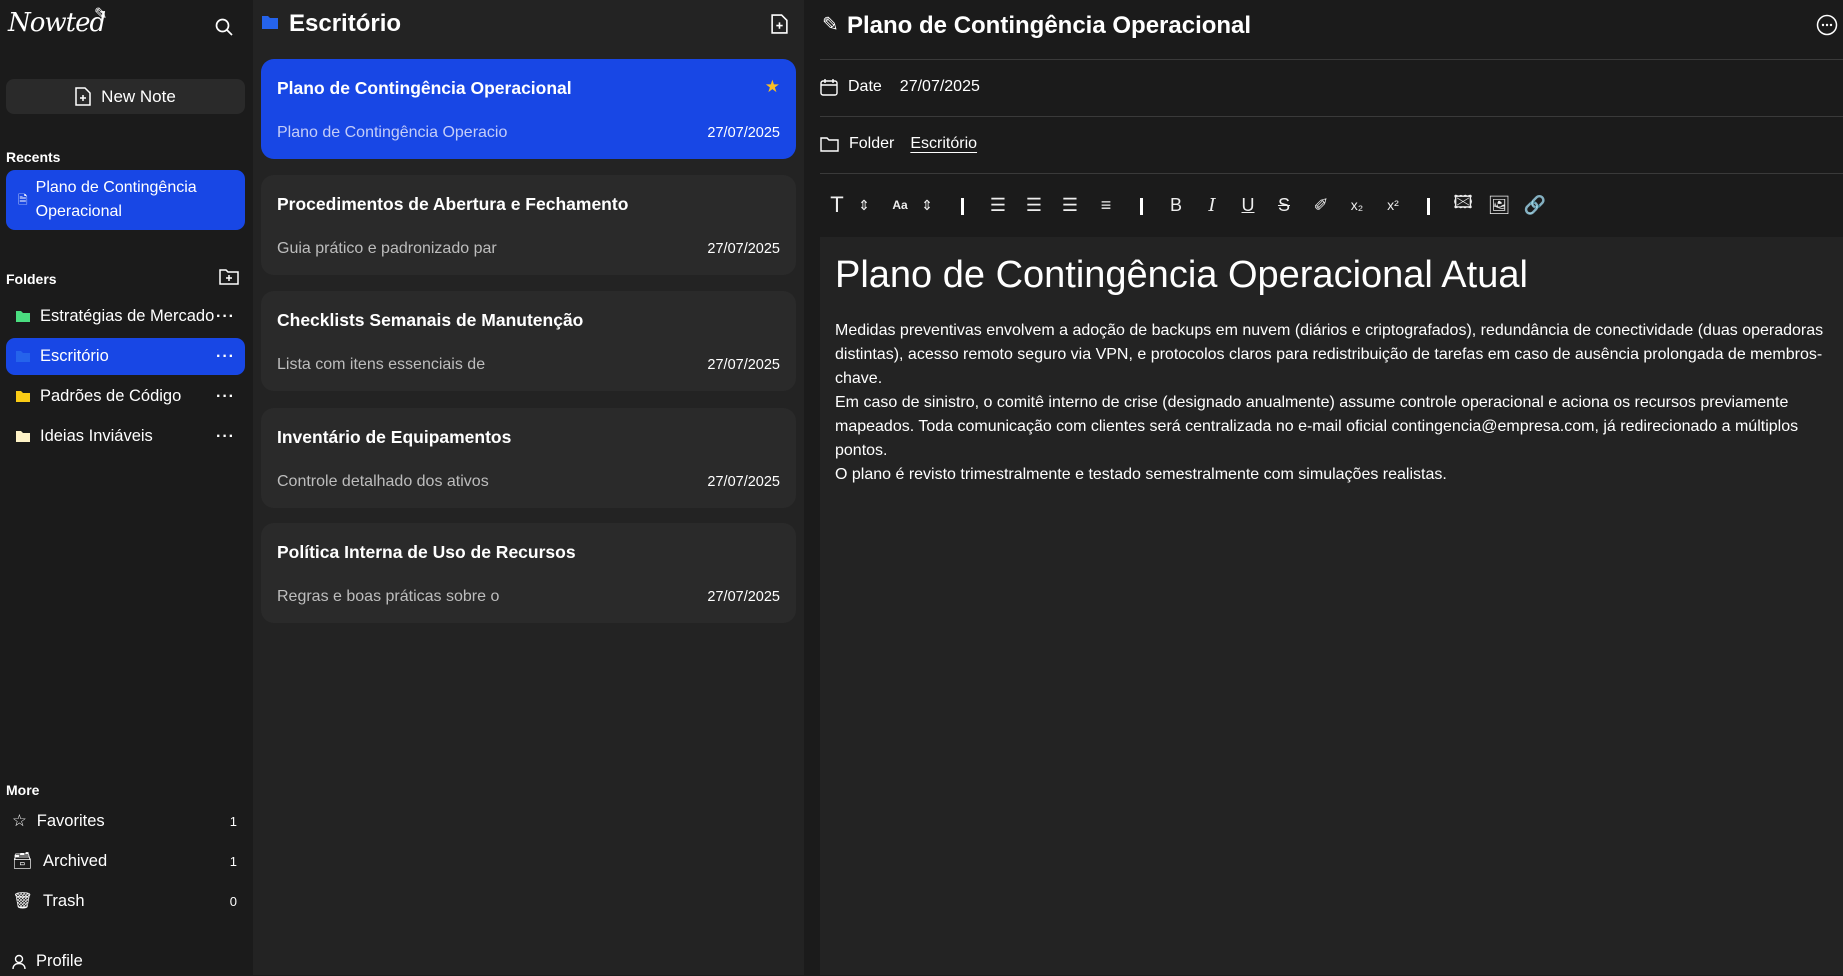 Image resolution: width=1843 pixels, height=976 pixels. I want to click on recent-item-label: Plano de Contingência Operacional, so click(116, 199).